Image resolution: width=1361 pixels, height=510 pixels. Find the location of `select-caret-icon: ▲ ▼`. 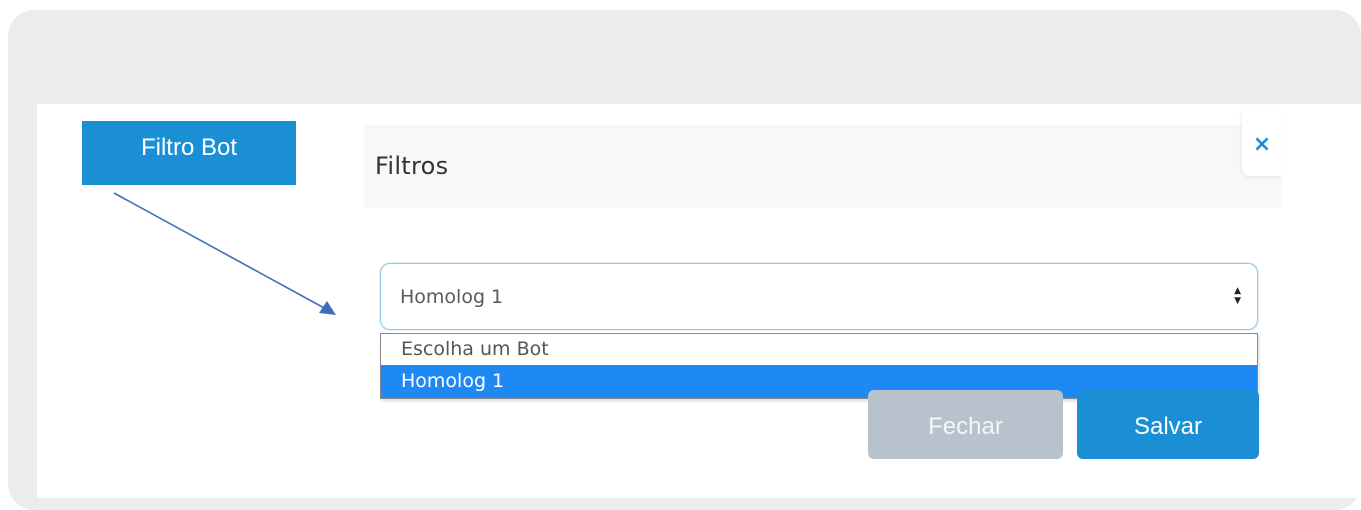

select-caret-icon: ▲ ▼ is located at coordinates (1237, 296).